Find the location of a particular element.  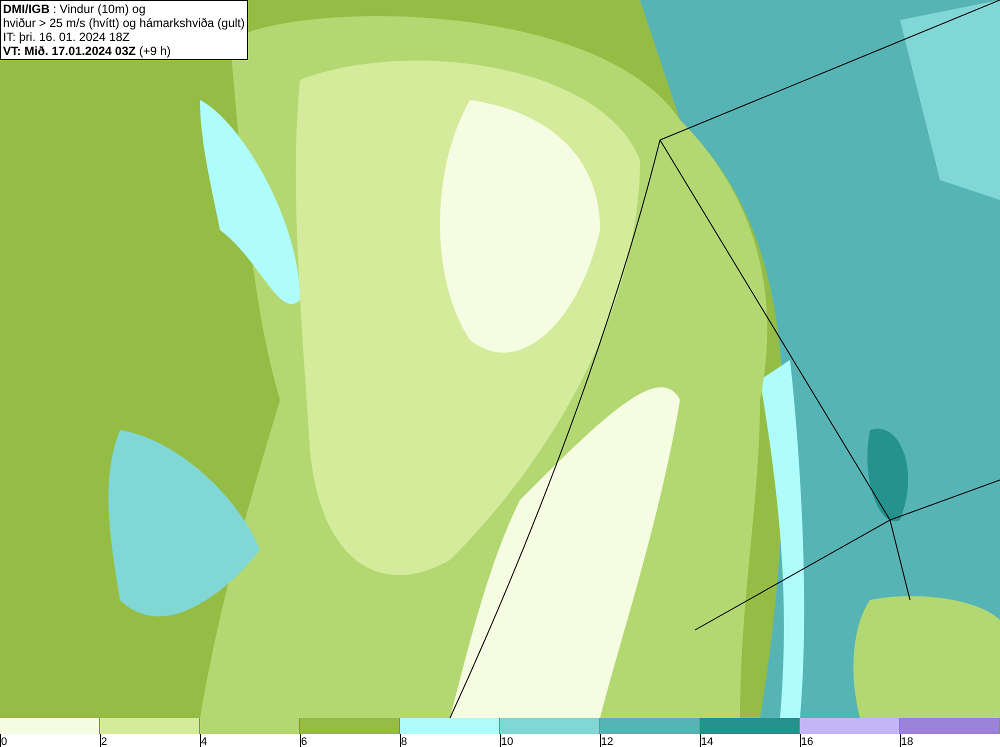

info-text: DMI/IGB : Vindur (10m) og is located at coordinates (74, 9).